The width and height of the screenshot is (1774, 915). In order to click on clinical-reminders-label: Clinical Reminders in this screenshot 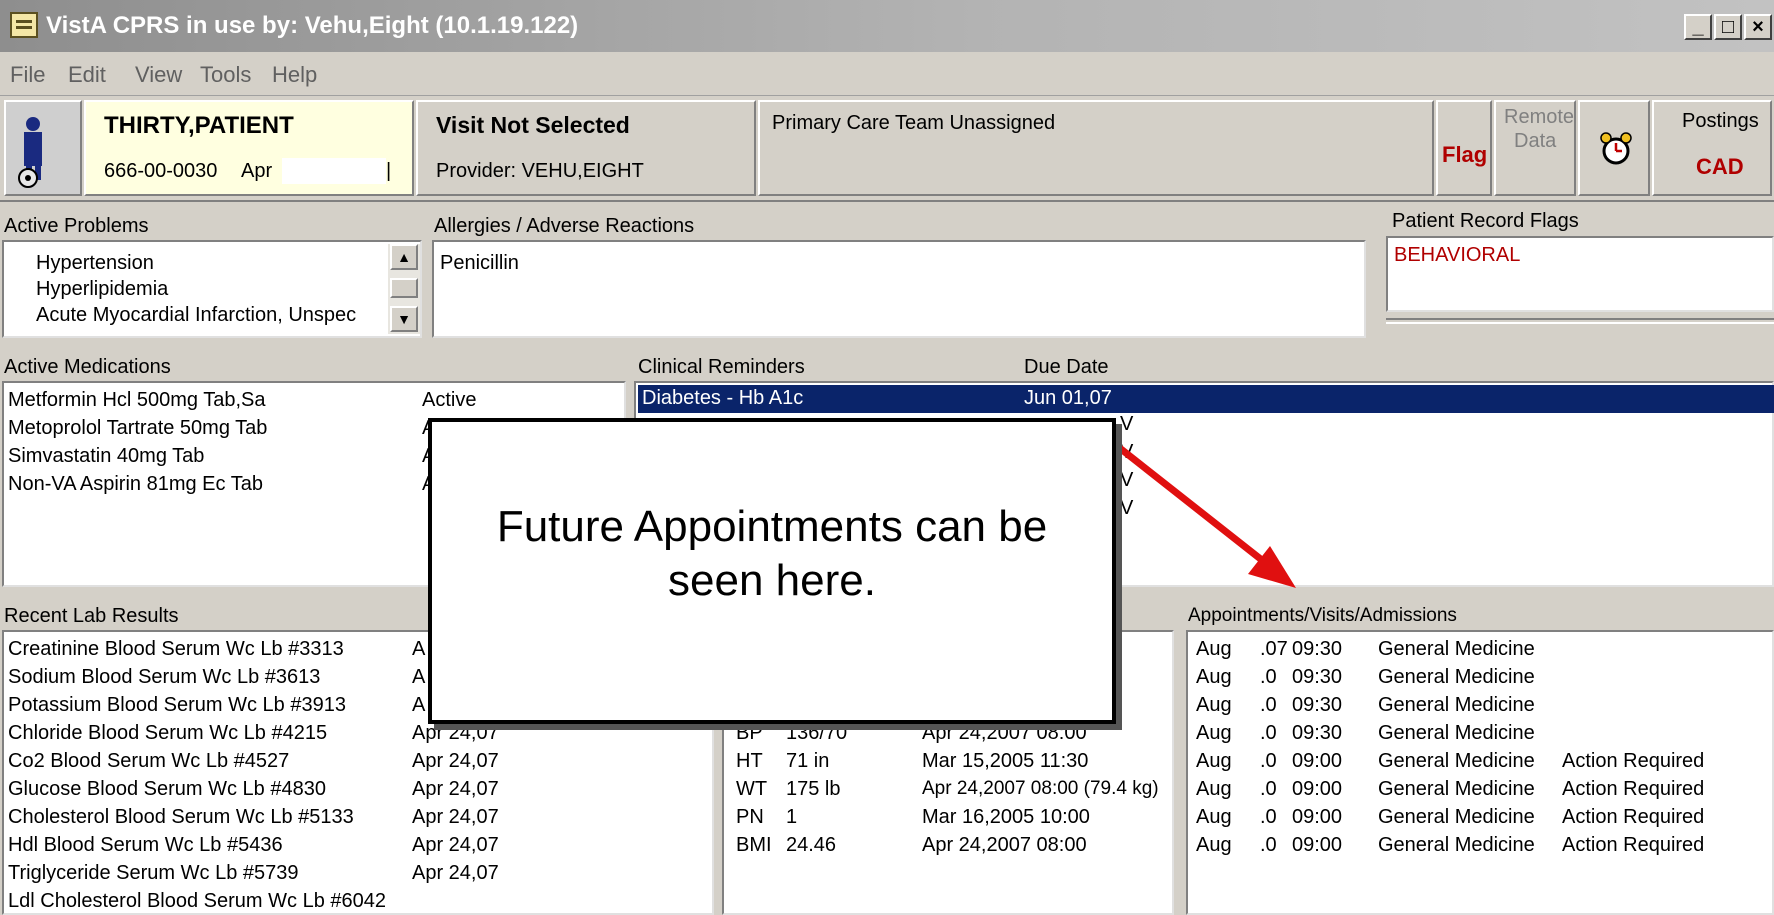, I will do `click(721, 367)`.